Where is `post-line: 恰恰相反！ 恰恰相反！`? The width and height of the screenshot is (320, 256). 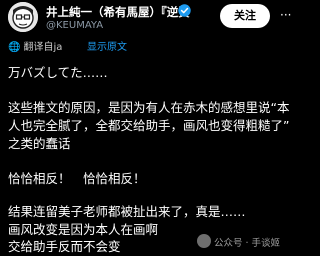
post-line: 恰恰相反！ 恰恰相反！ is located at coordinates (77, 178).